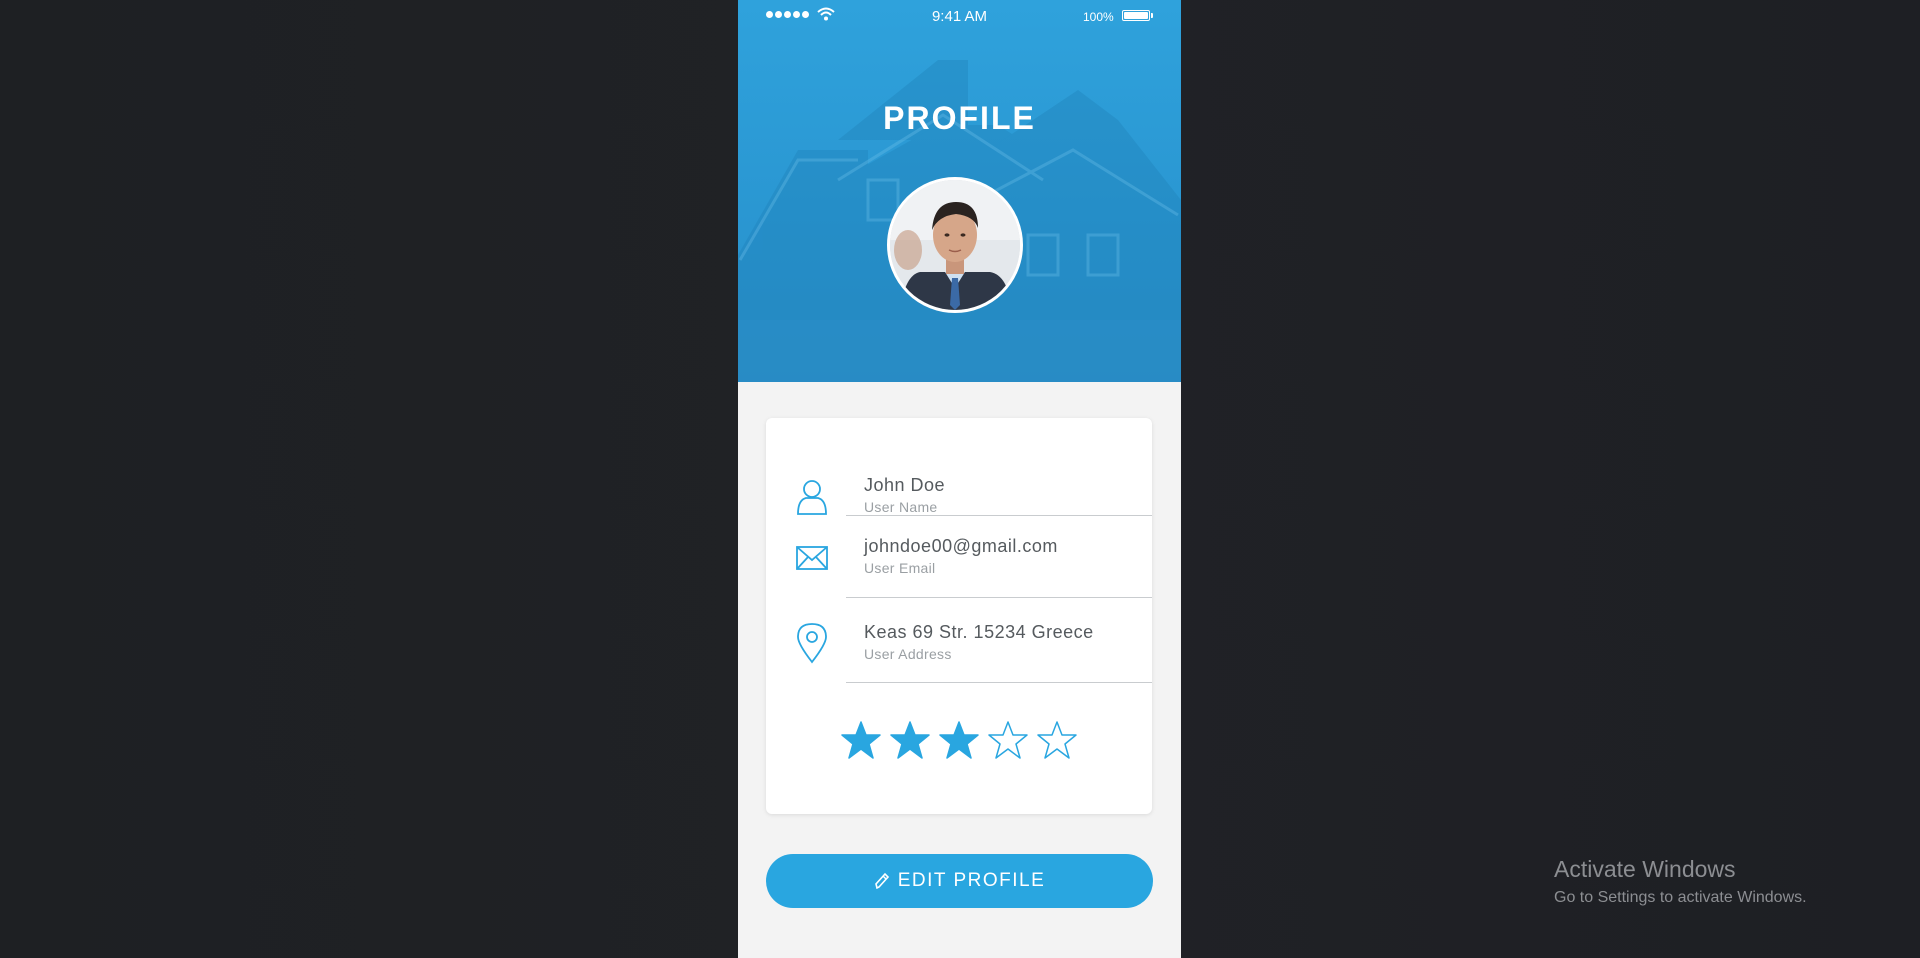 This screenshot has height=958, width=1920. What do you see at coordinates (905, 485) in the screenshot?
I see `user-name-value: John Doe` at bounding box center [905, 485].